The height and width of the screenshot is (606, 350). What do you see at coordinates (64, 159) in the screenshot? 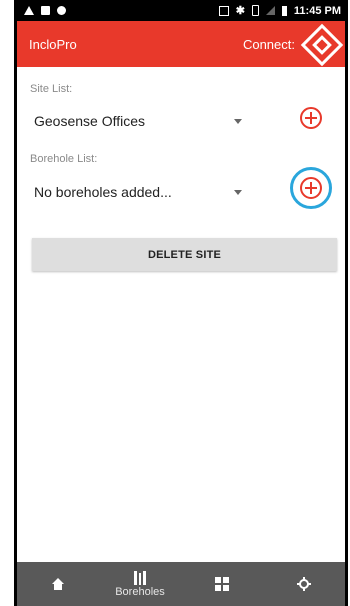
I see `borehole-list-label: Borehole List:` at bounding box center [64, 159].